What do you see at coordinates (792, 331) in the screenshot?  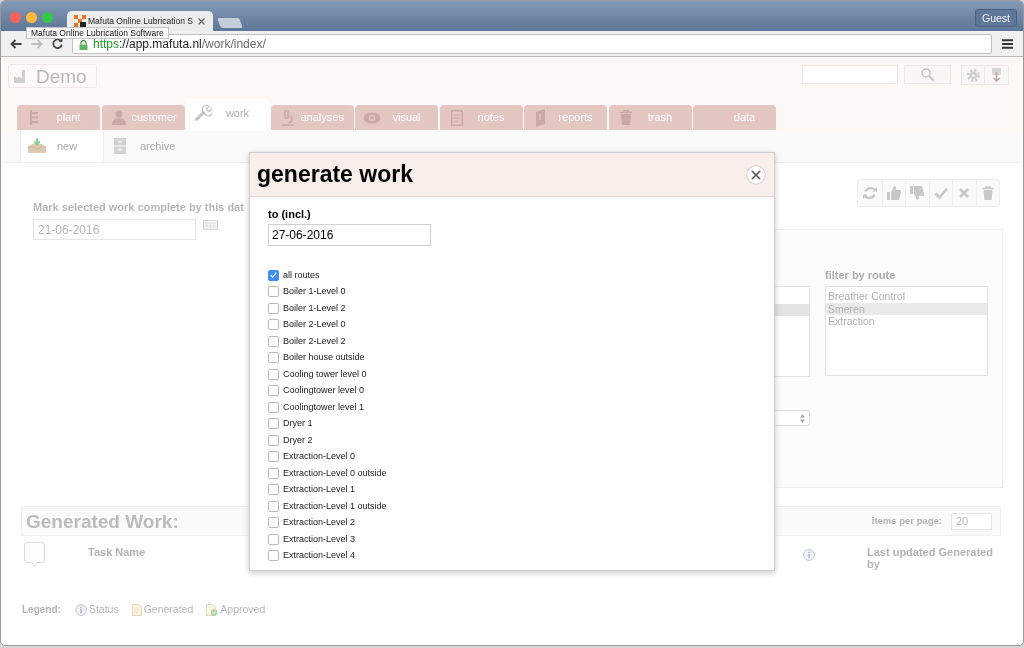 I see `listbox` at bounding box center [792, 331].